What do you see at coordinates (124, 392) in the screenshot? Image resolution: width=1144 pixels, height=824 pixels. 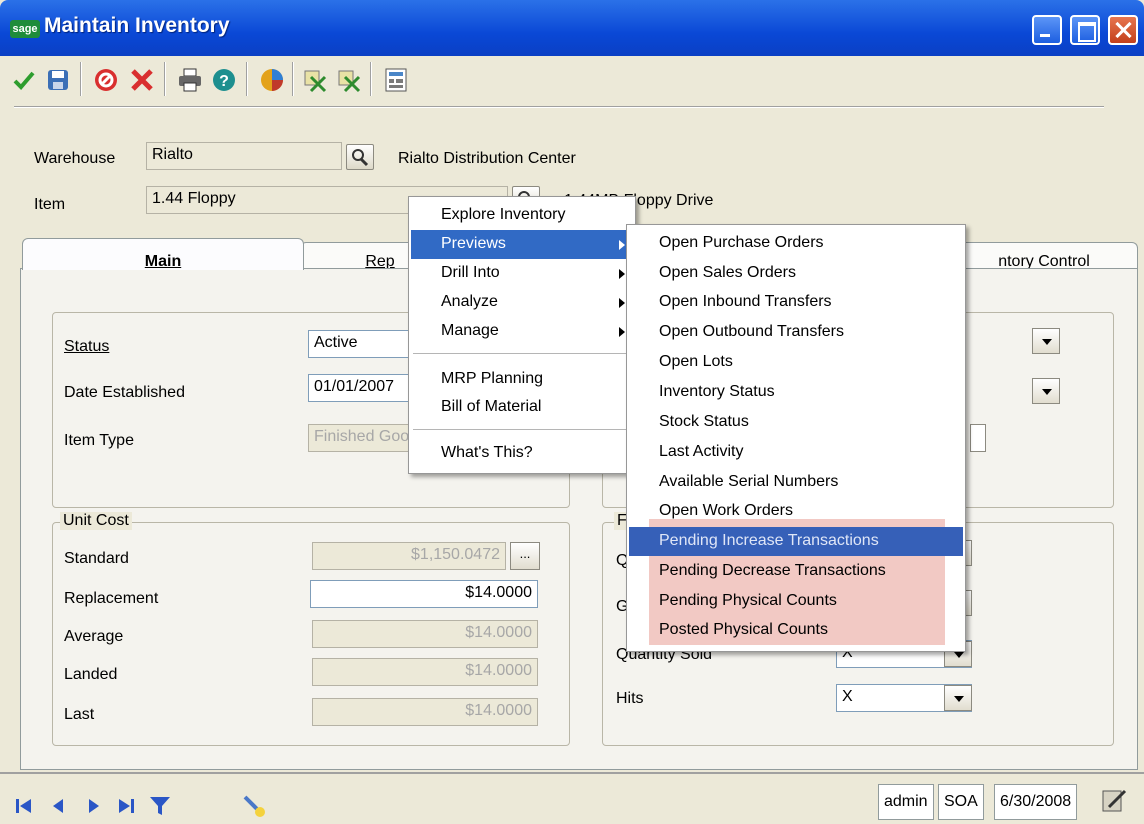 I see `date-established-label: Date Established` at bounding box center [124, 392].